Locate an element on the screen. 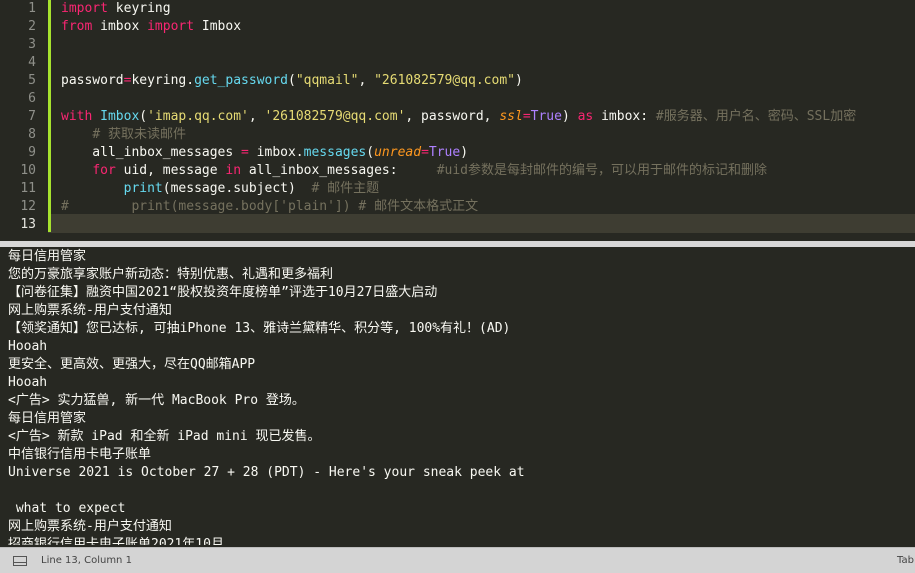 Image resolution: width=915 pixels, height=573 pixels. code-token: imbox. is located at coordinates (276, 152).